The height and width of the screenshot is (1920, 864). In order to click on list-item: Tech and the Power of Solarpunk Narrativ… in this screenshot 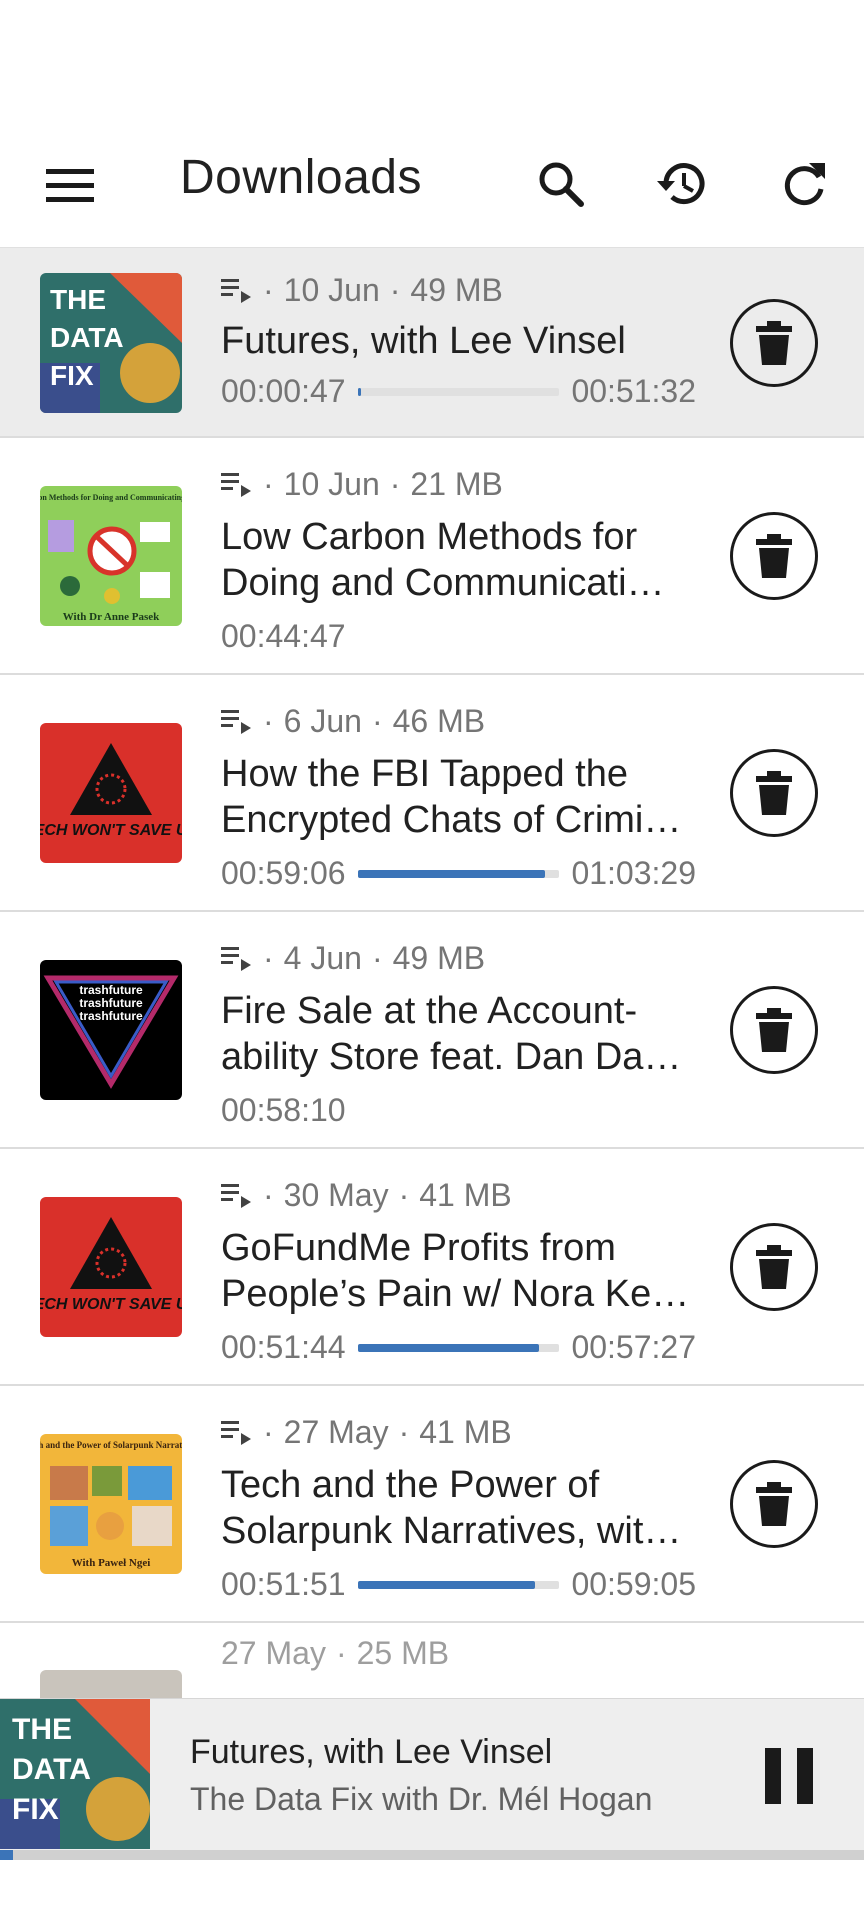, I will do `click(432, 1504)`.